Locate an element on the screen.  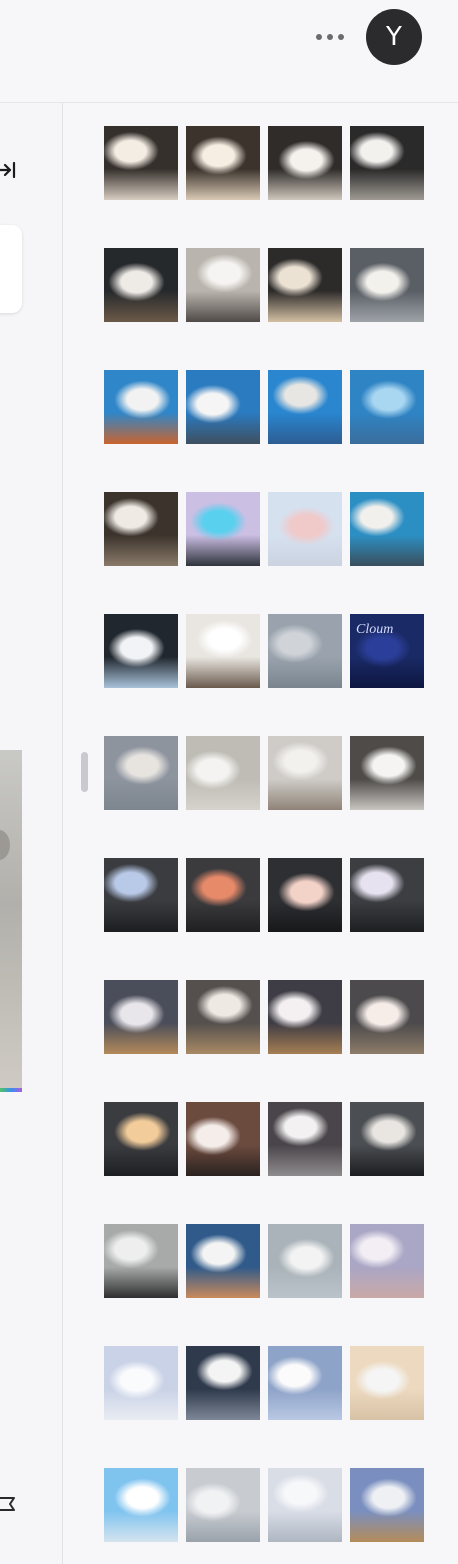
preview-image is located at coordinates (11, 921).